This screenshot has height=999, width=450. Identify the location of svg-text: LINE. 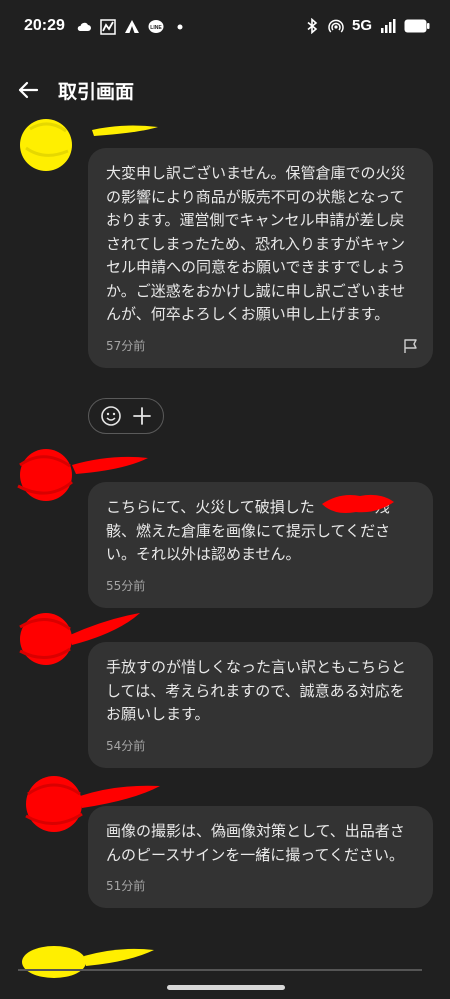
(156, 28).